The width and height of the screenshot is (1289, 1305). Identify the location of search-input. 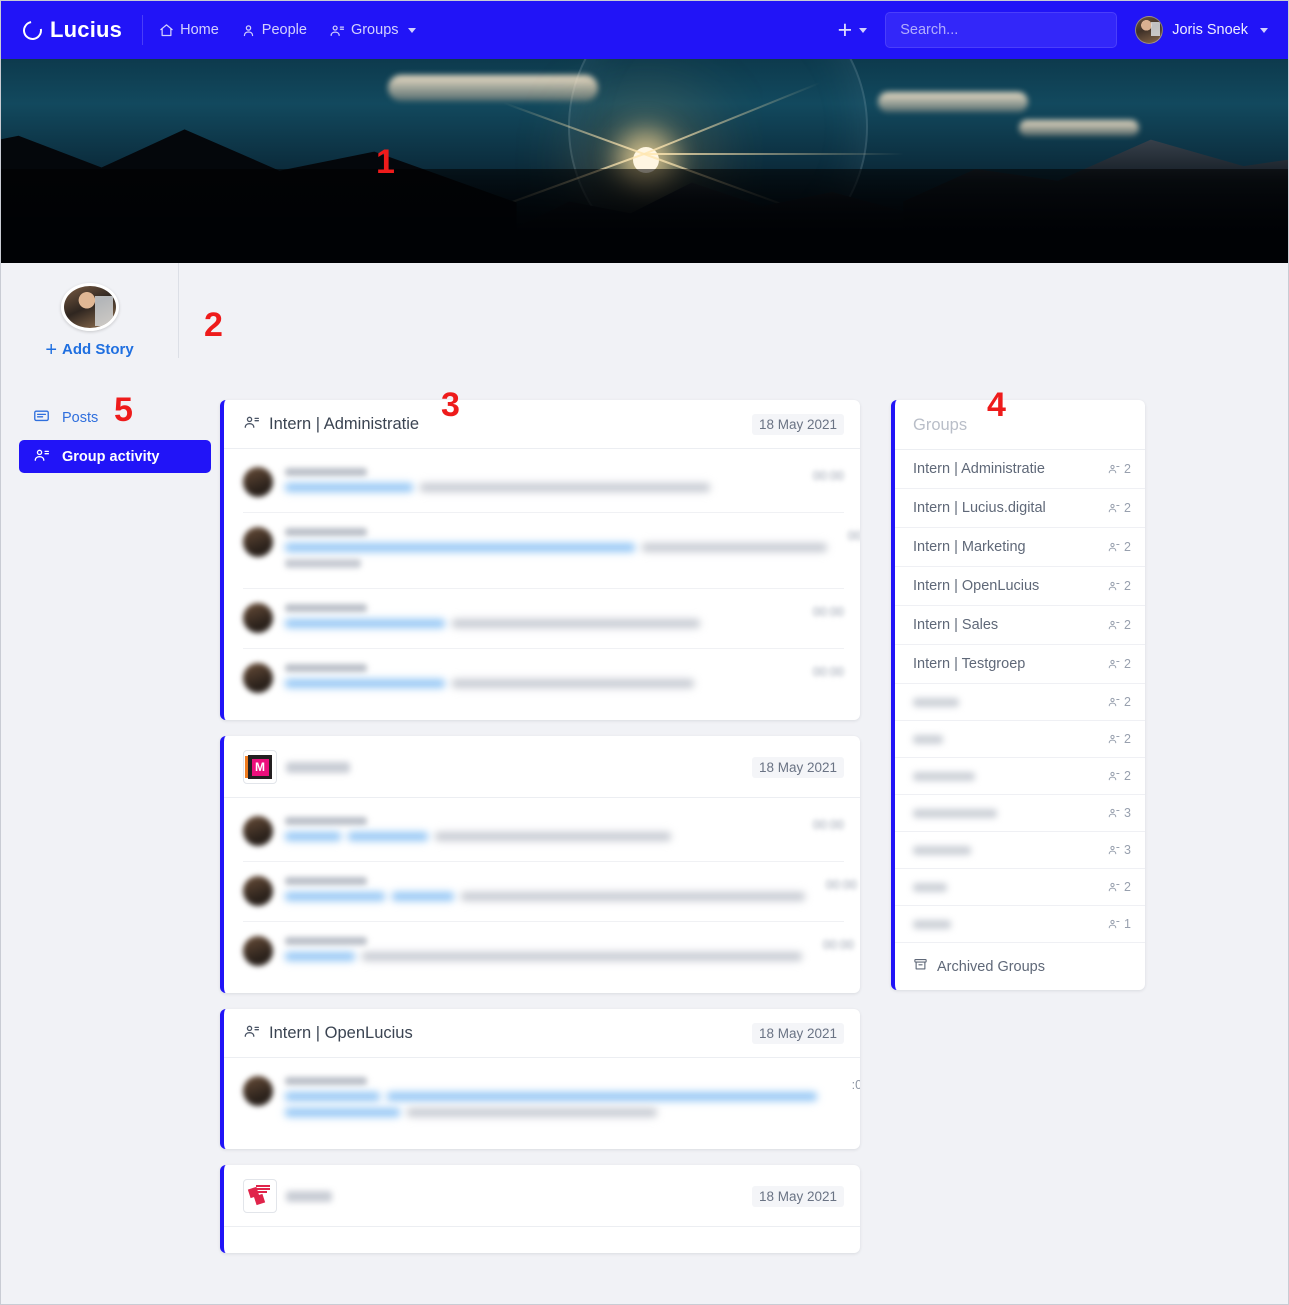
(1001, 30).